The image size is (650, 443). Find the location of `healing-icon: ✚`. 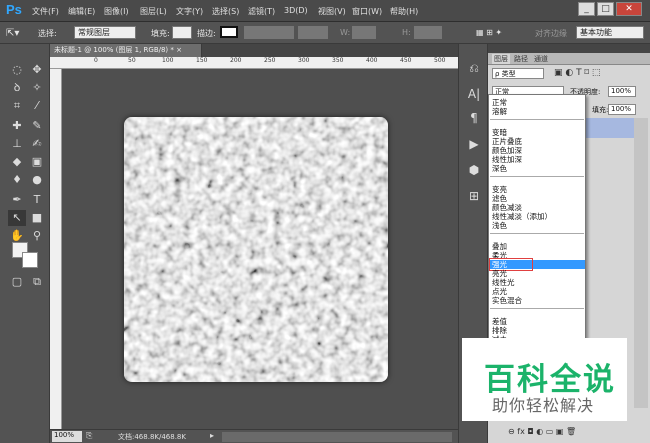

healing-icon: ✚ is located at coordinates (17, 126).